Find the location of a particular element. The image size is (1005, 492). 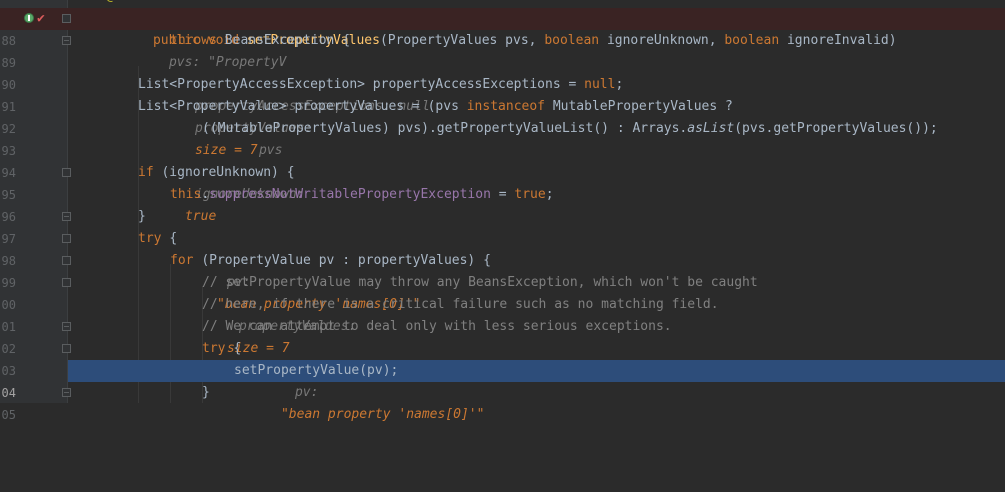

keyword: true is located at coordinates (530, 194).